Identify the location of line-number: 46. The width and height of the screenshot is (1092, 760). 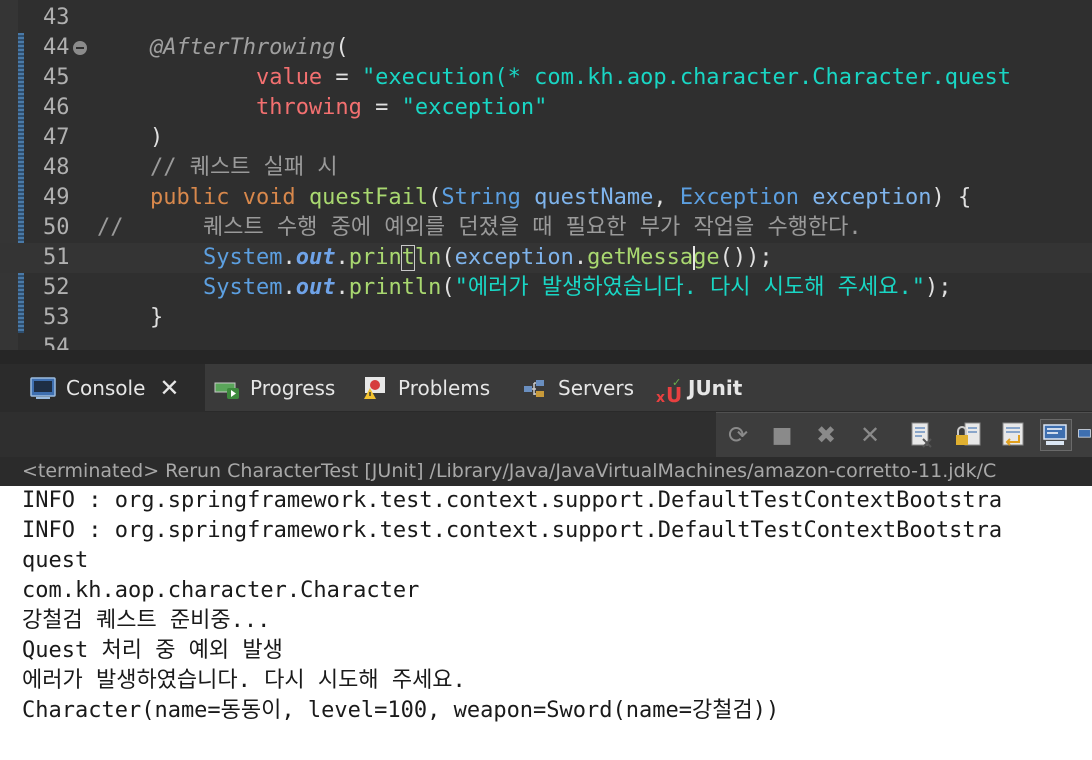
(56, 107).